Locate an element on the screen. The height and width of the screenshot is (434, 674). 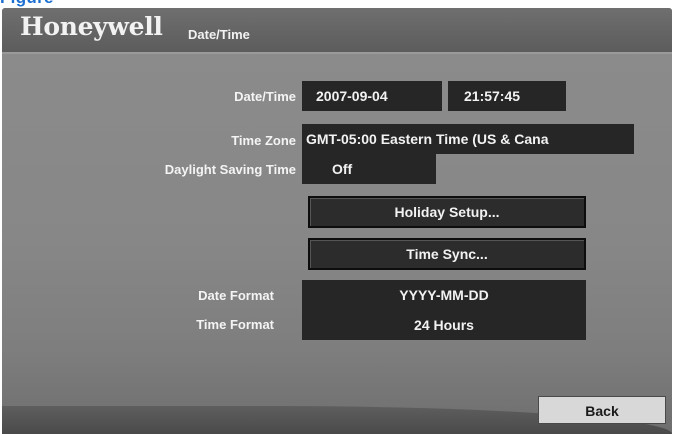
figure-caption-strip: Figure is located at coordinates (337, 4).